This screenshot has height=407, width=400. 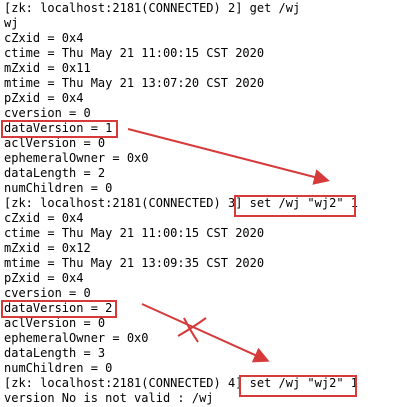 What do you see at coordinates (134, 83) in the screenshot?
I see `terminal-line: mtime = Thu May 21 13:07:20 CST 2020` at bounding box center [134, 83].